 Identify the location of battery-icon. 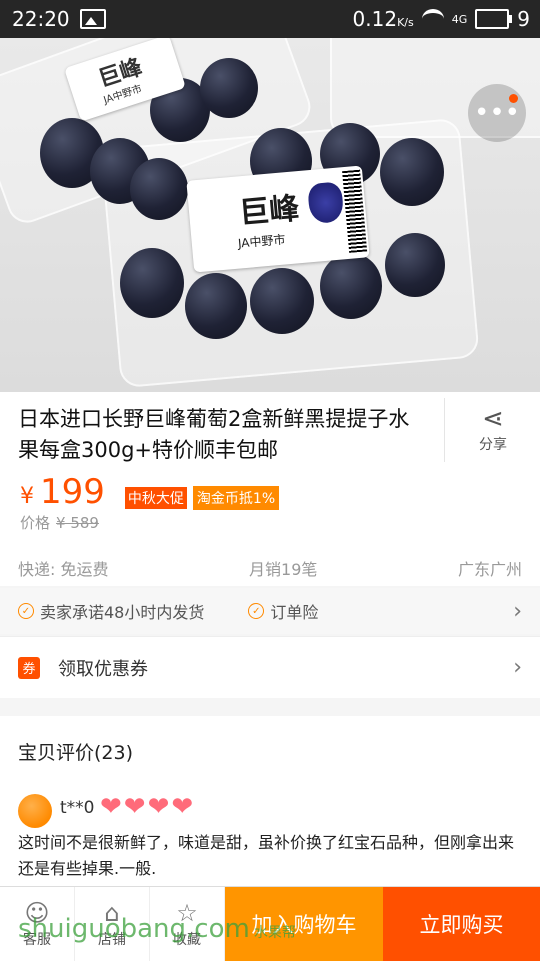
(494, 19).